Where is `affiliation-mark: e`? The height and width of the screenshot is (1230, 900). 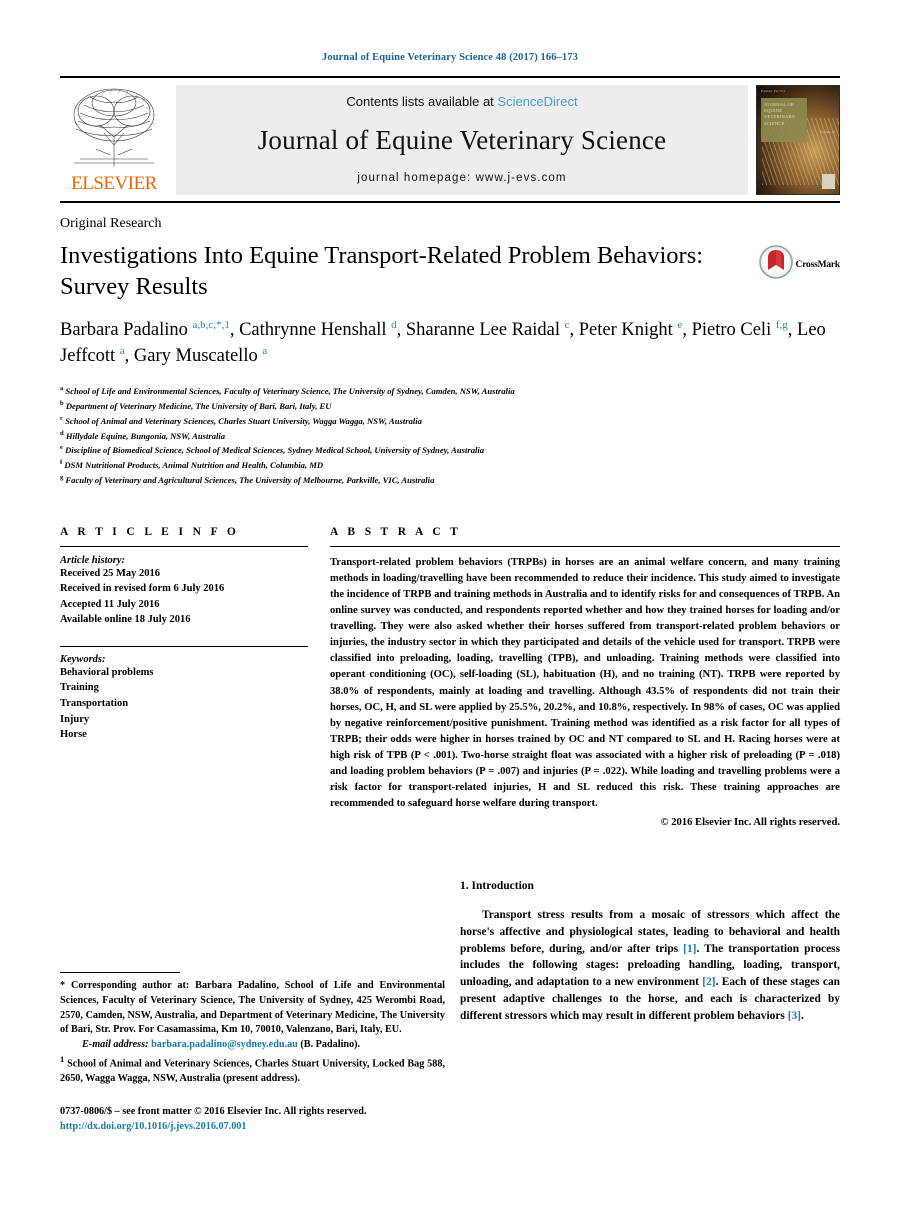 affiliation-mark: e is located at coordinates (61, 448).